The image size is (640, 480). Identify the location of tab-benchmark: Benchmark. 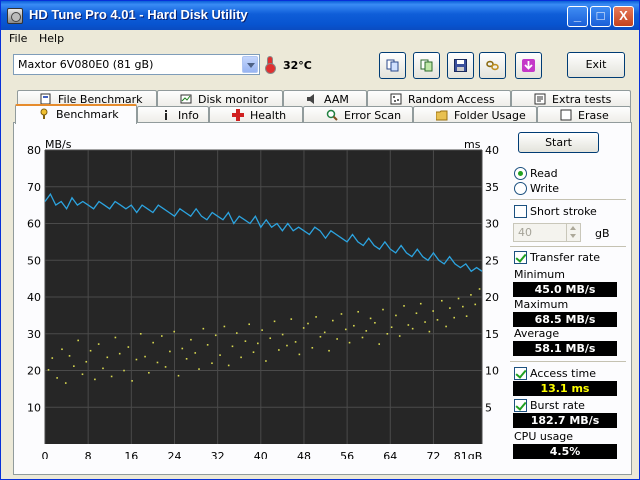
(76, 114).